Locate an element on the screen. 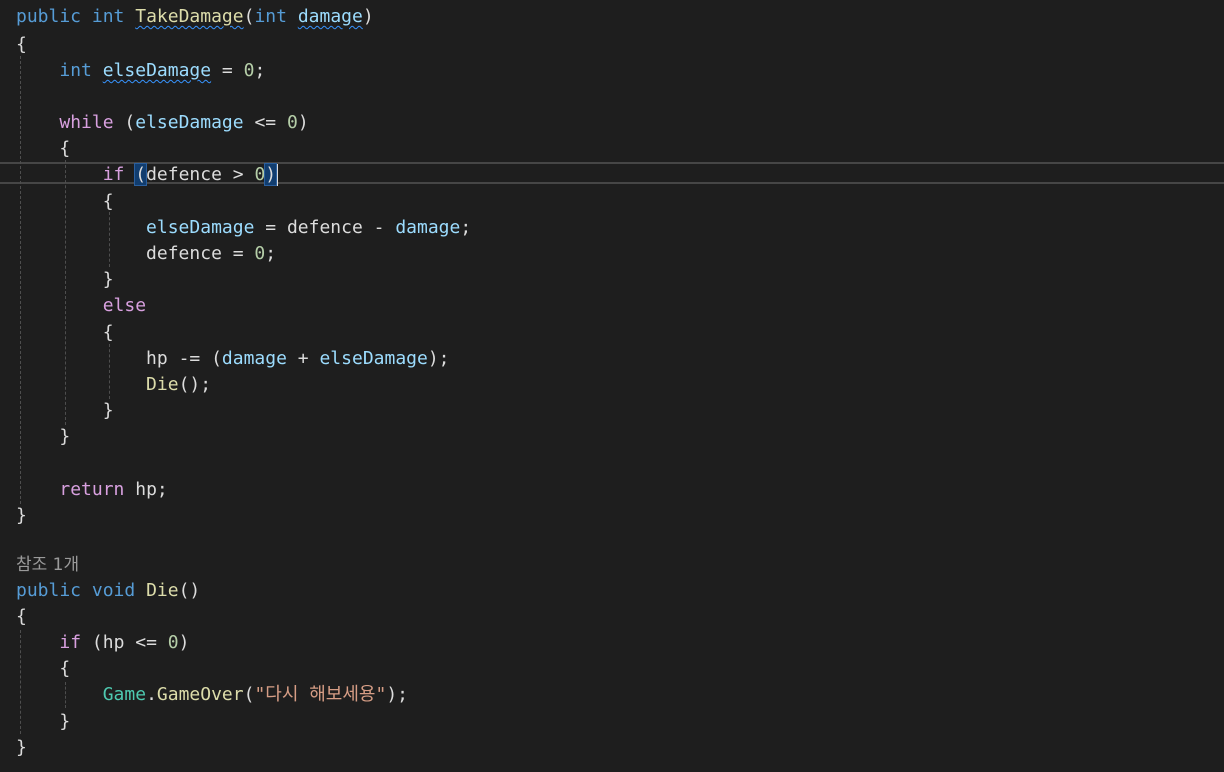 This screenshot has height=772, width=1224. text-caret is located at coordinates (277, 175).